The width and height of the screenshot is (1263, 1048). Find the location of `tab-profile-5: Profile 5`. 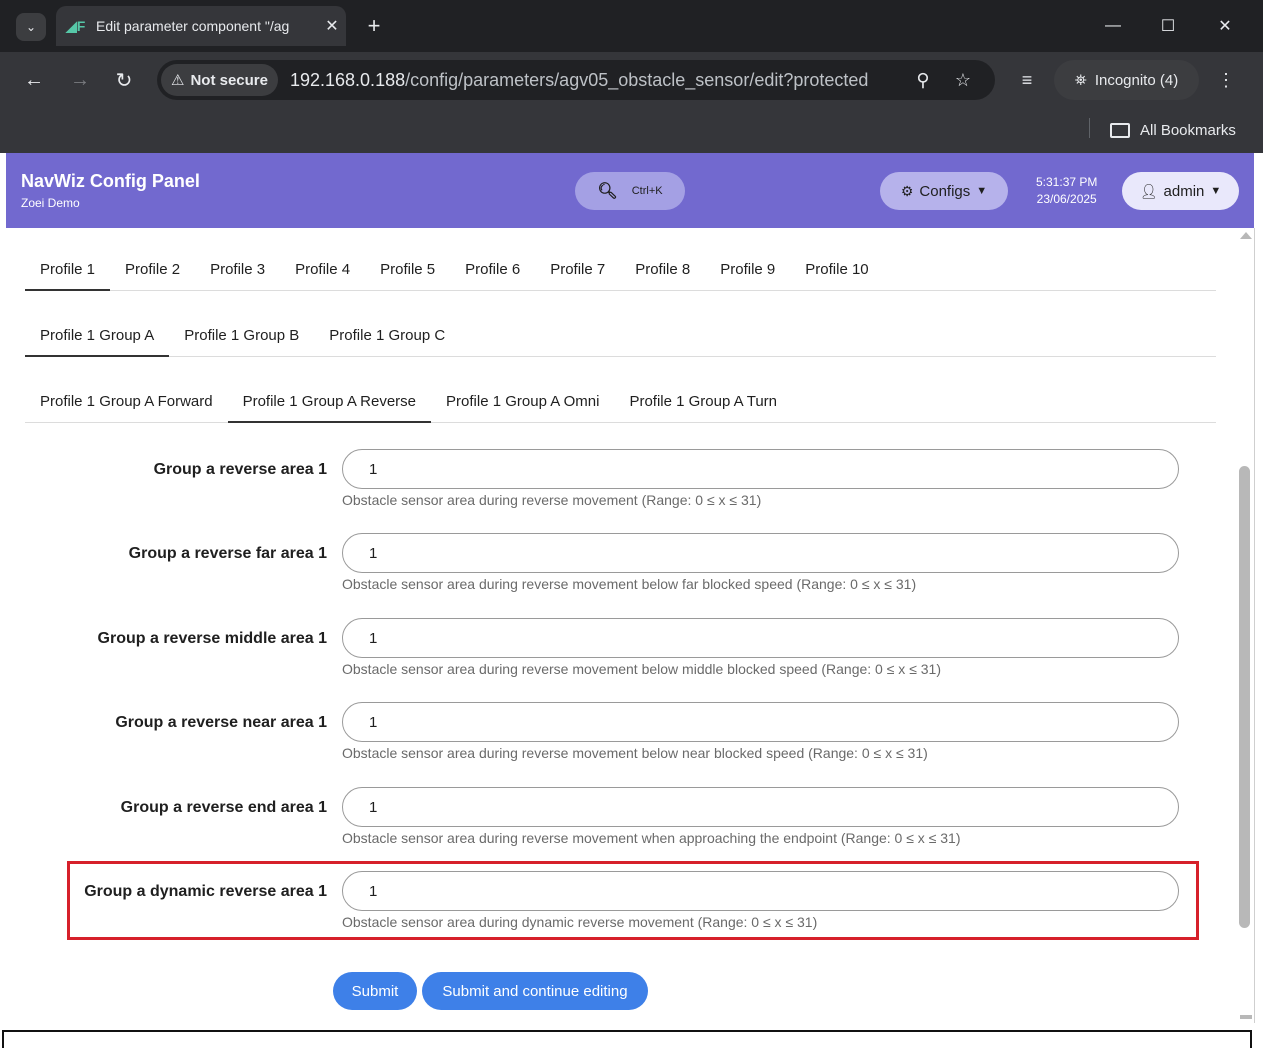

tab-profile-5: Profile 5 is located at coordinates (407, 269).